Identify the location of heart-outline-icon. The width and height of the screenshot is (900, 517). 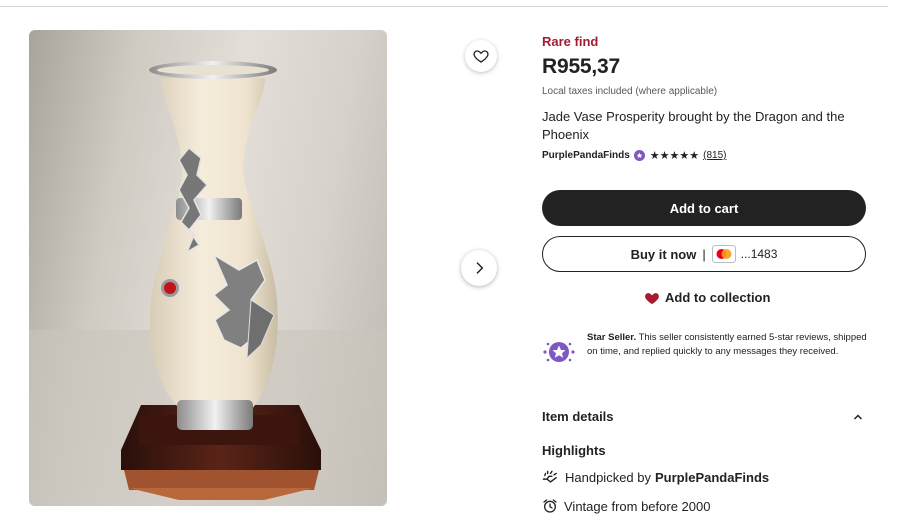
(481, 56).